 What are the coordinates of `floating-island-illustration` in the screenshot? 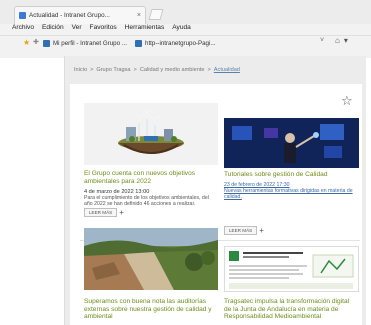 It's located at (151, 131).